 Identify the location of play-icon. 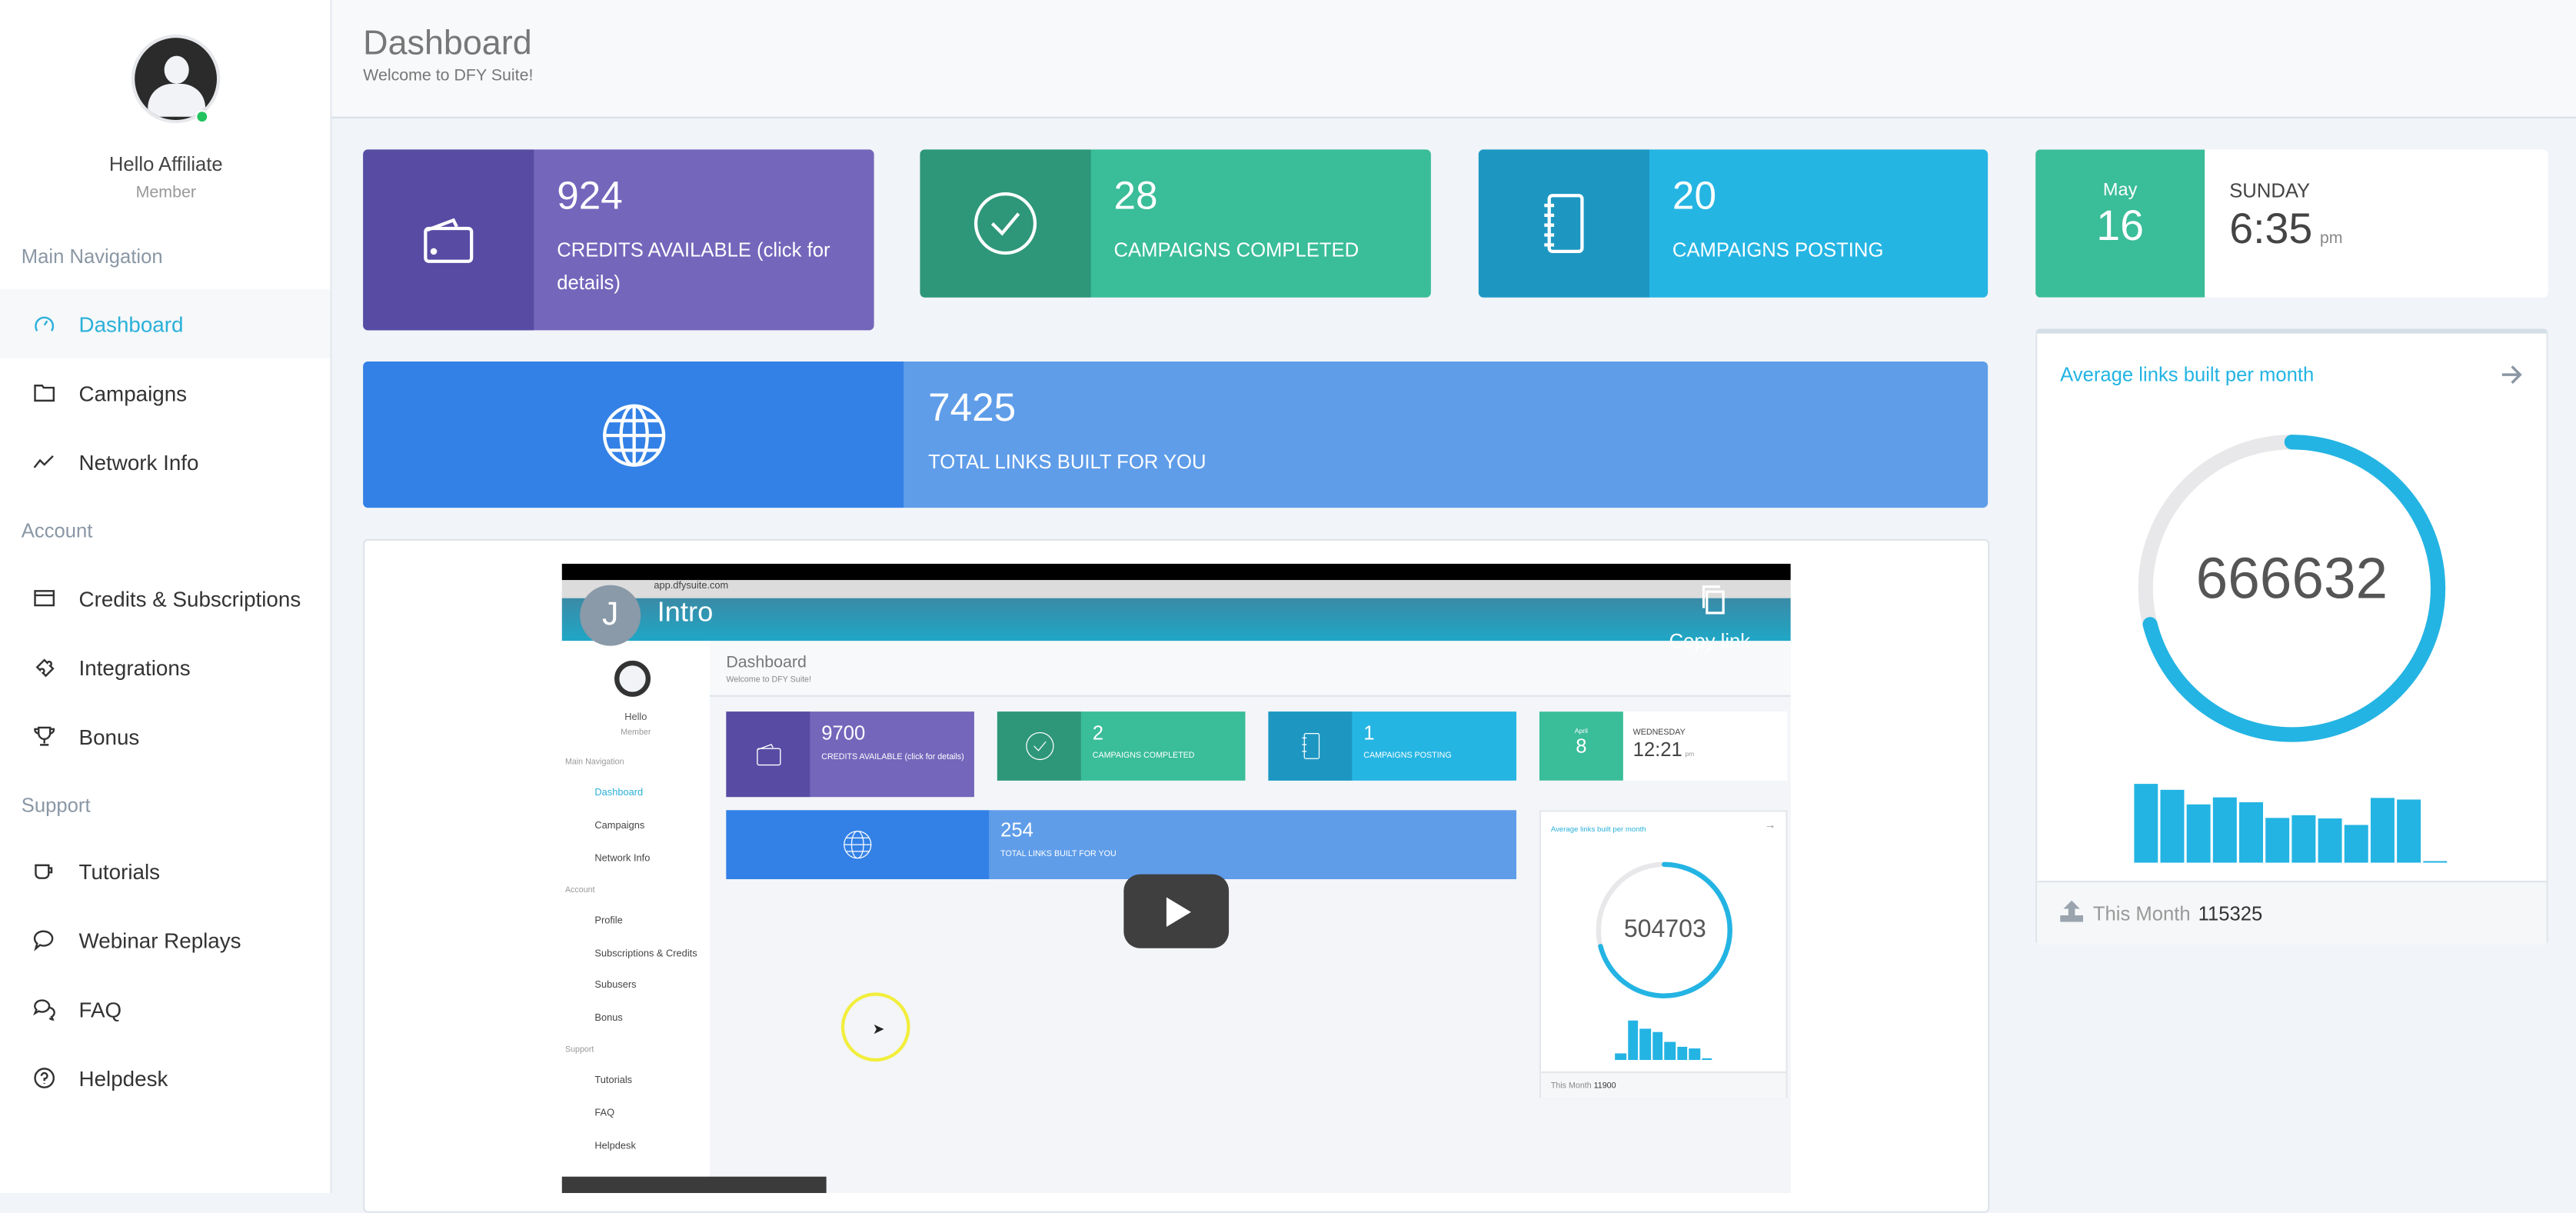
(1178, 912).